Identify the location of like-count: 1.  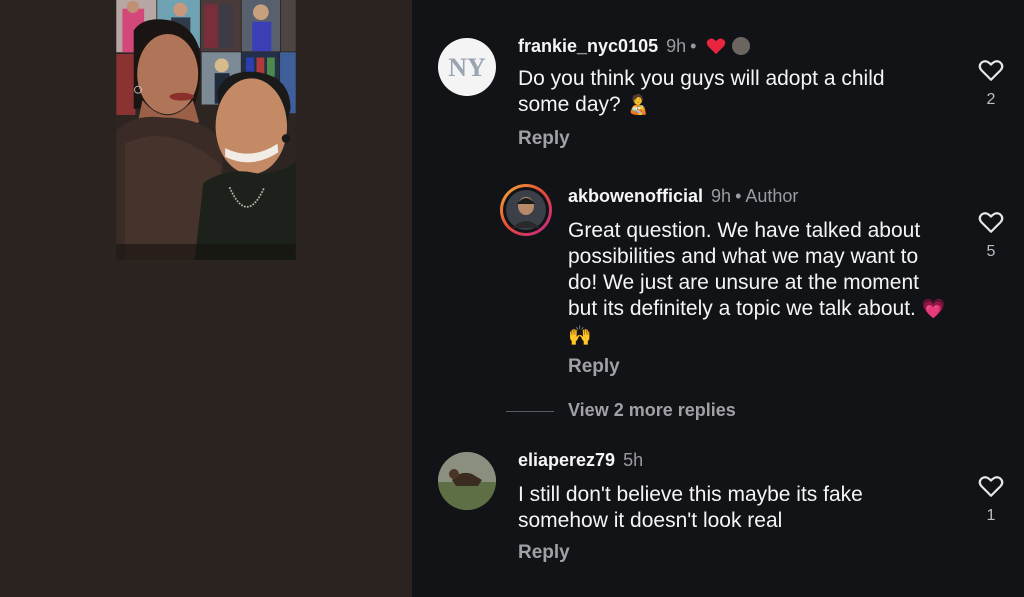
(991, 515).